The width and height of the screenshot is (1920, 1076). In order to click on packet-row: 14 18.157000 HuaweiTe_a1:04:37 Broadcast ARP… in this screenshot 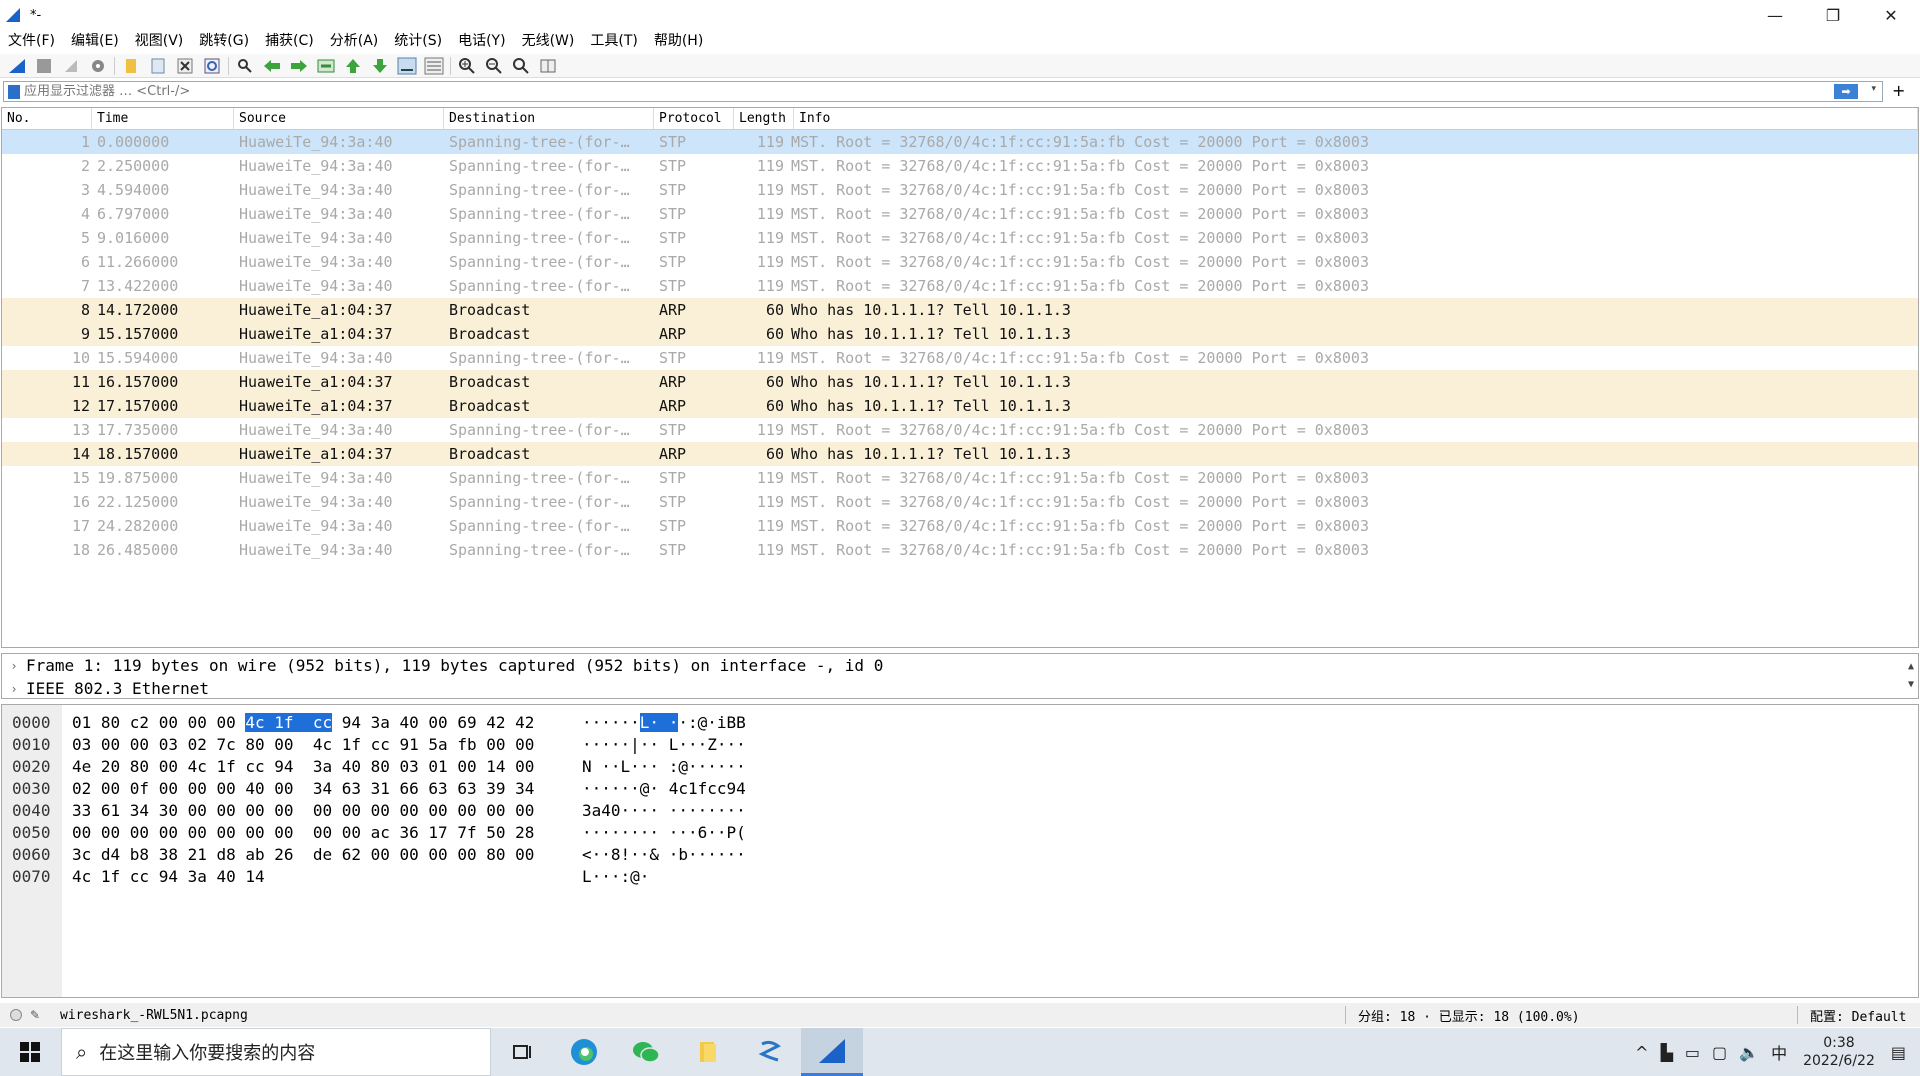, I will do `click(960, 454)`.